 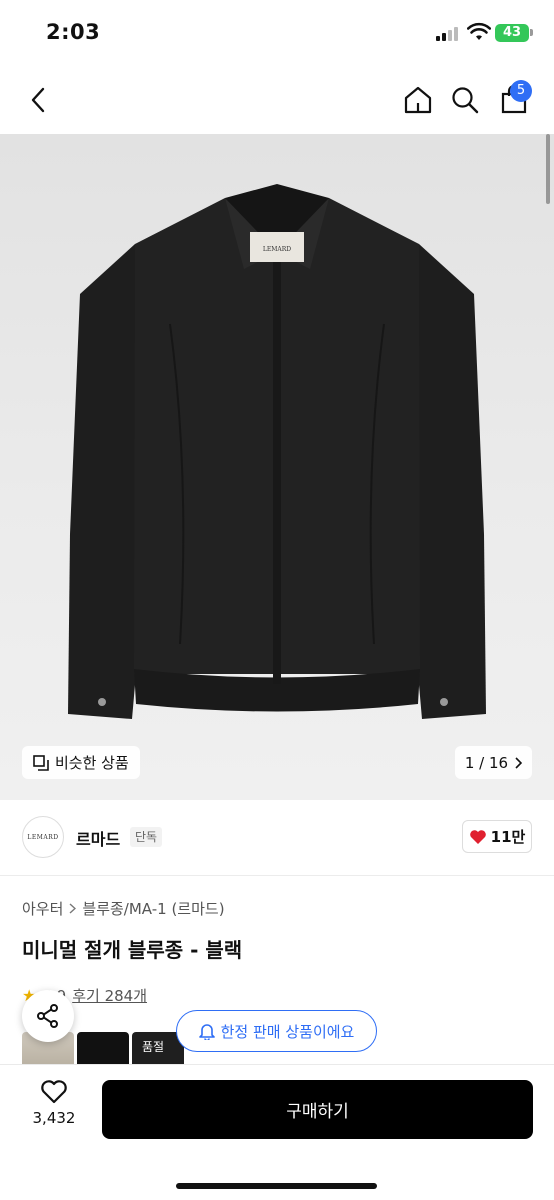 What do you see at coordinates (98, 838) in the screenshot?
I see `brand-name: 르마드` at bounding box center [98, 838].